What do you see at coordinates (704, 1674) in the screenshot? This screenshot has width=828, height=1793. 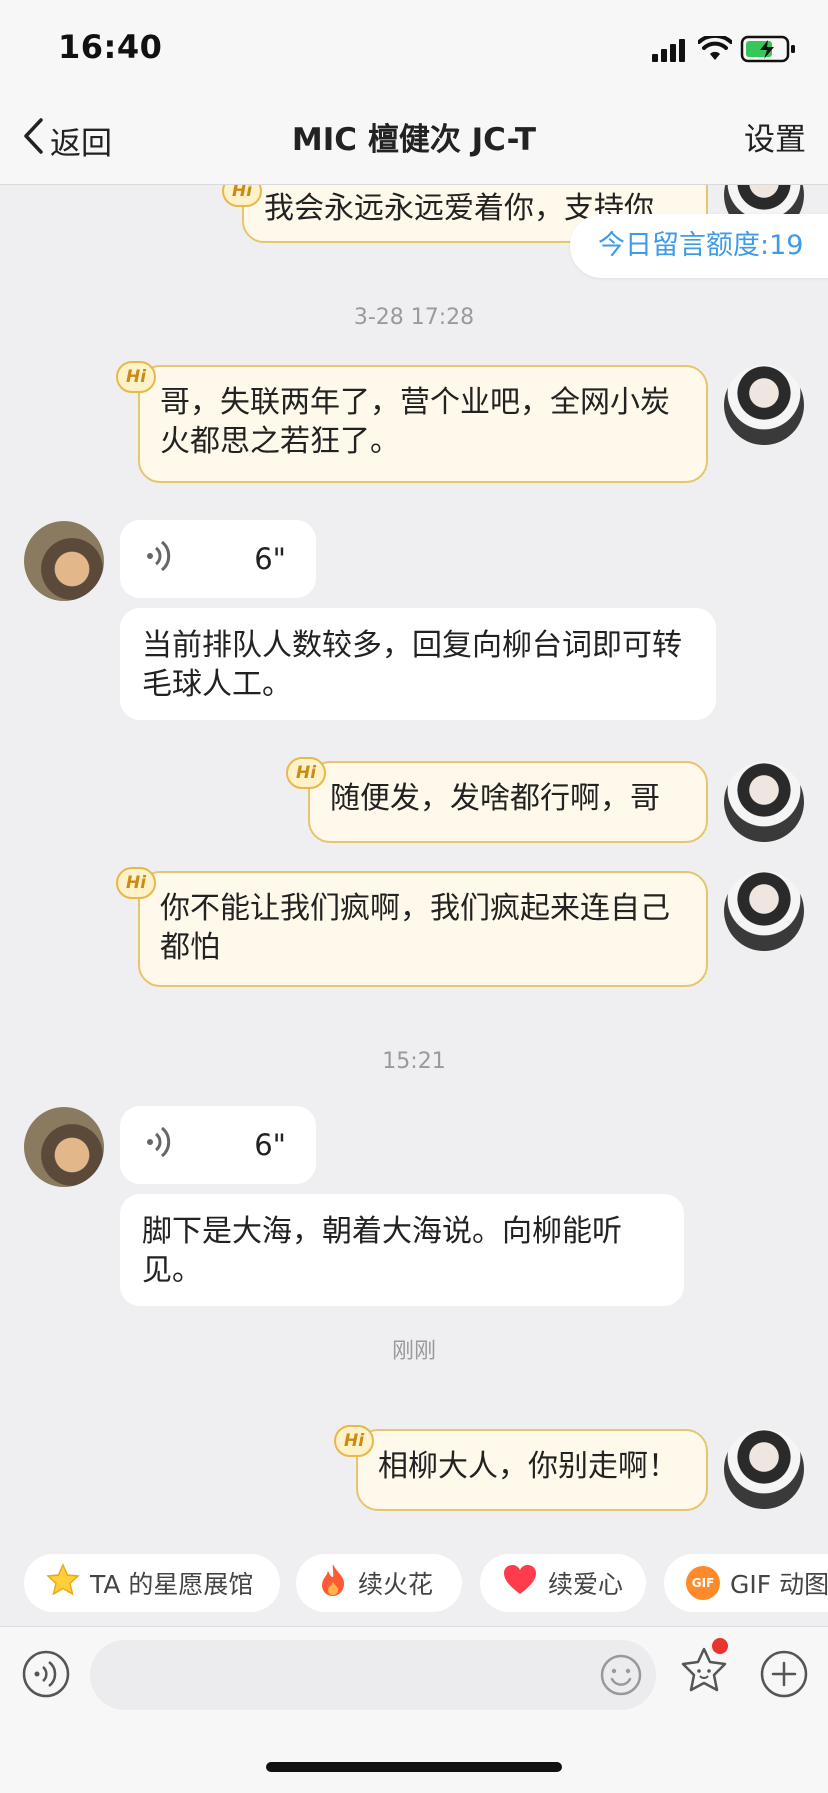 I see `star-wish-button` at bounding box center [704, 1674].